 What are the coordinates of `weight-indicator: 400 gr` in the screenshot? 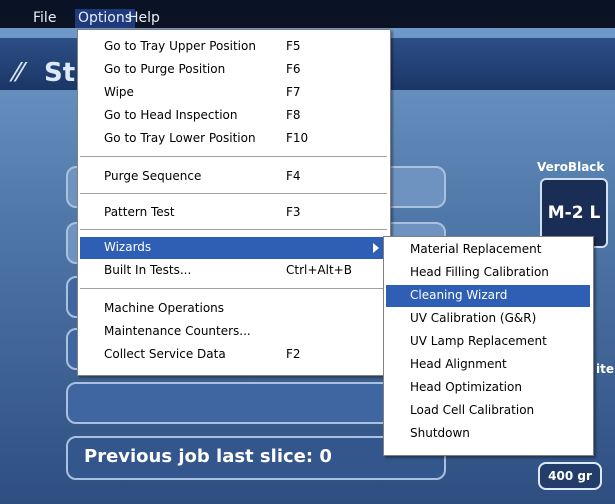 It's located at (570, 476).